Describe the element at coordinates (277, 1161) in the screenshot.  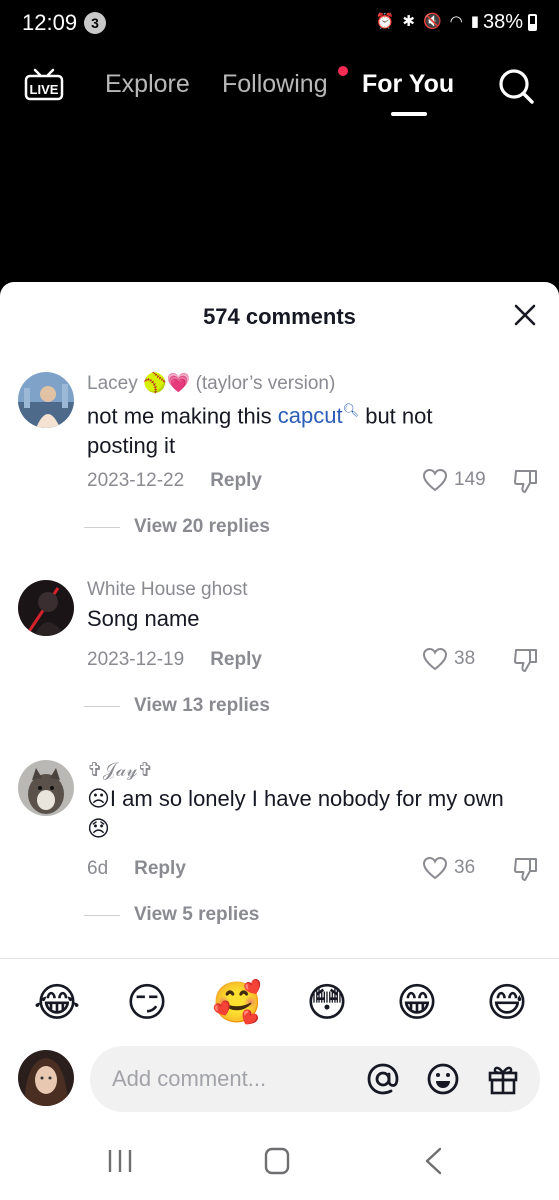
I see `home-icon` at that location.